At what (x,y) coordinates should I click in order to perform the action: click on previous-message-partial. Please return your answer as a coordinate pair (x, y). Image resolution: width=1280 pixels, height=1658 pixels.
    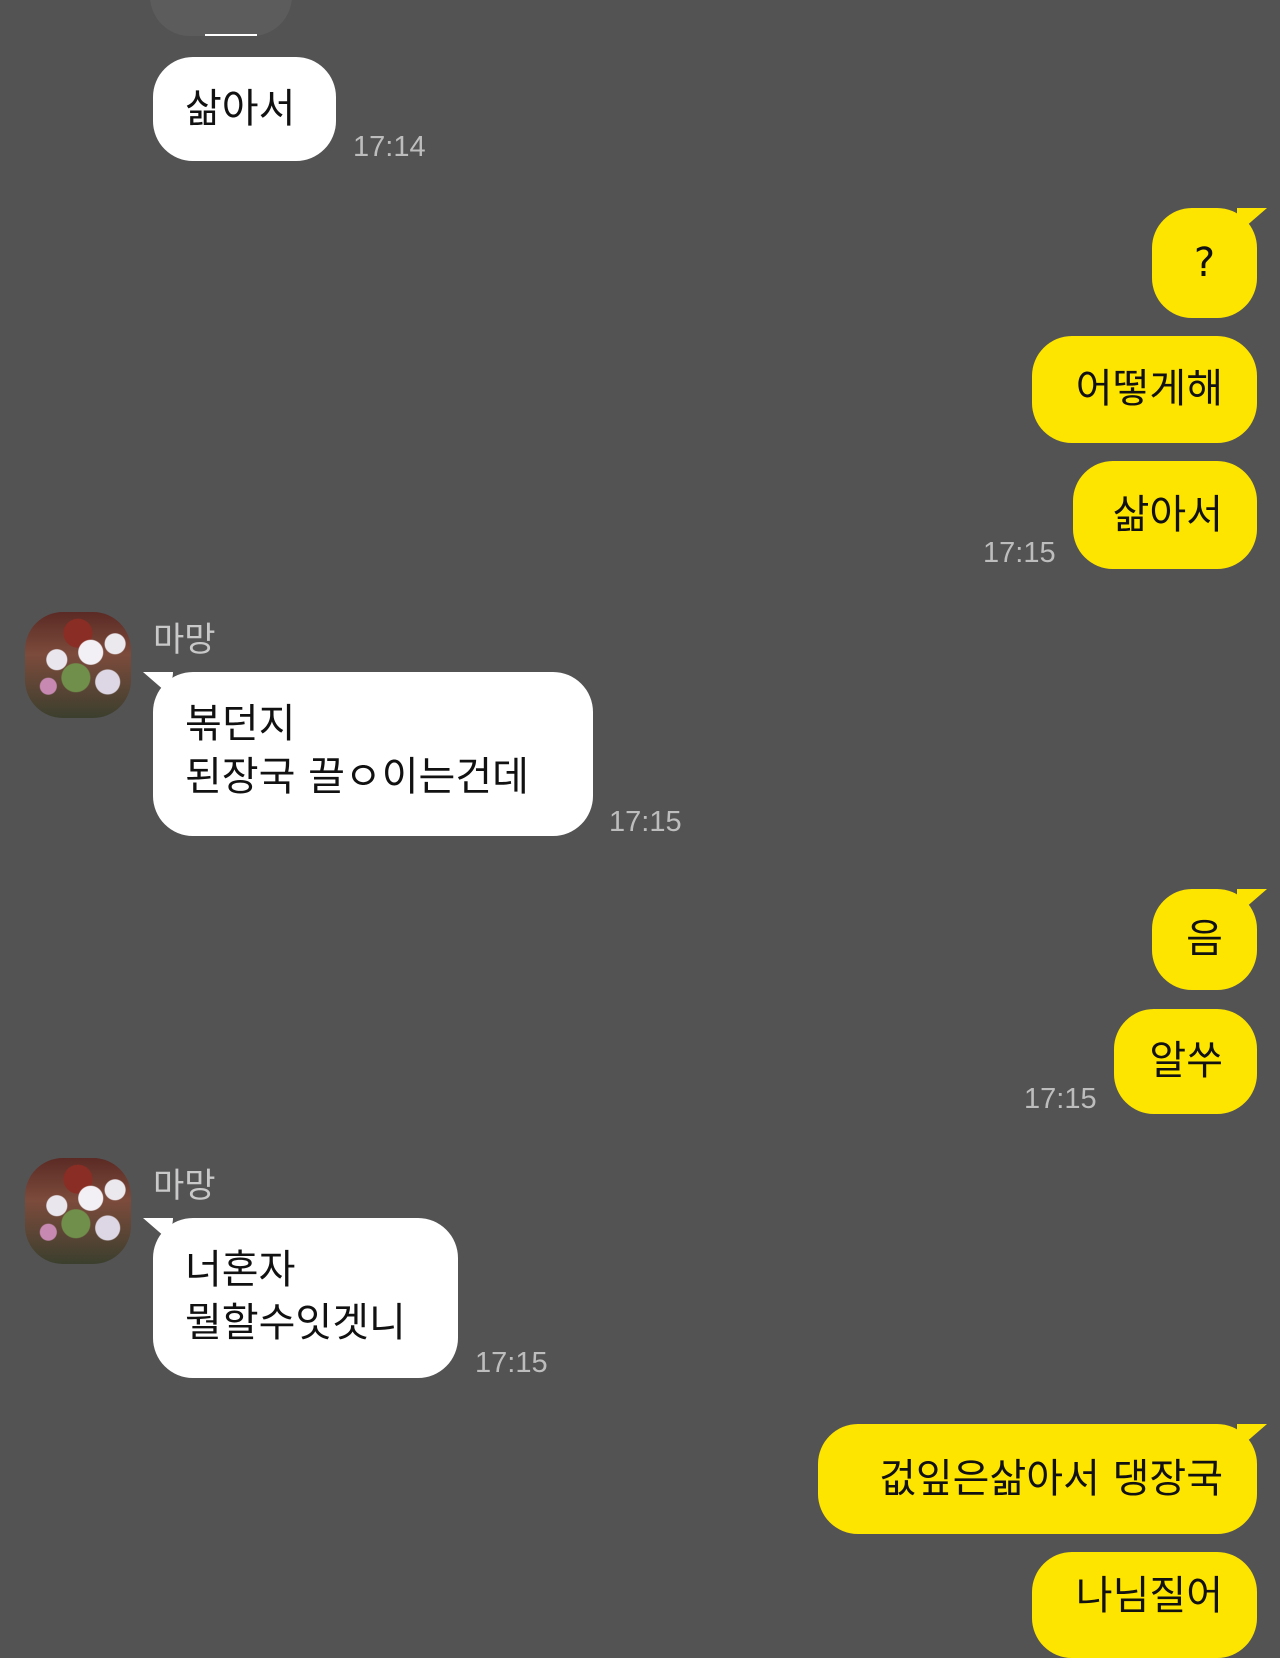
    Looking at the image, I should click on (221, 18).